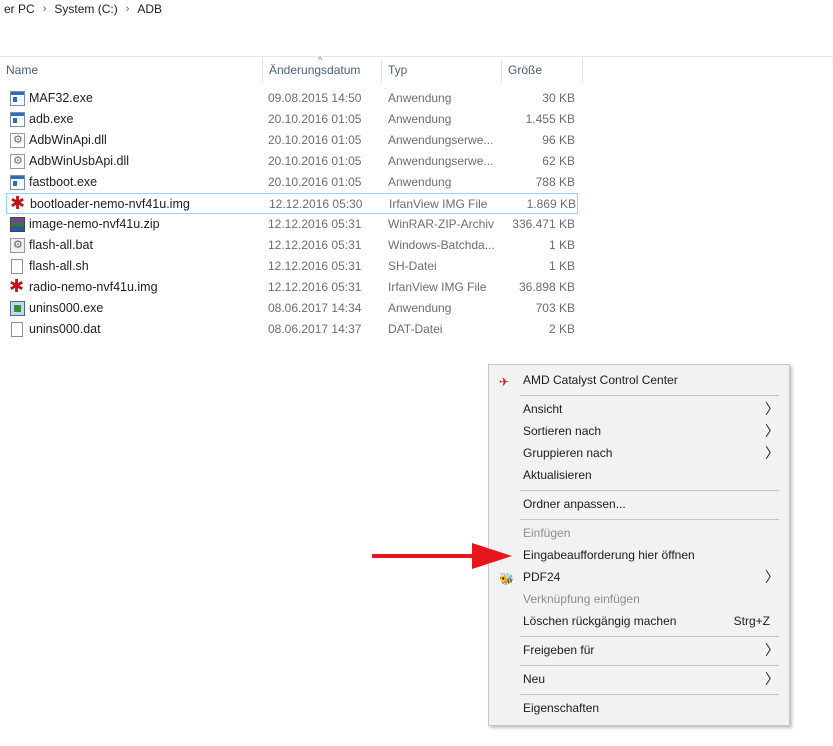  Describe the element at coordinates (542, 577) in the screenshot. I see `menu-item-label: PDF24` at that location.